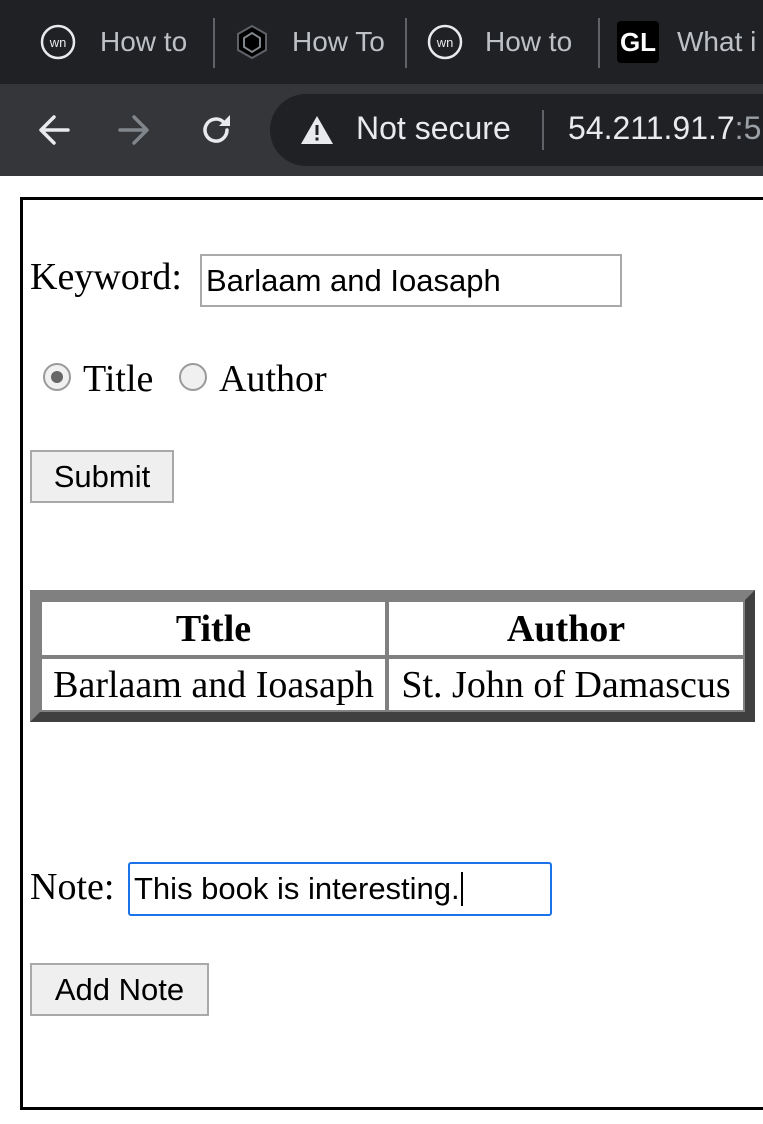 The width and height of the screenshot is (763, 1124). I want to click on author-radio-label: Author, so click(273, 379).